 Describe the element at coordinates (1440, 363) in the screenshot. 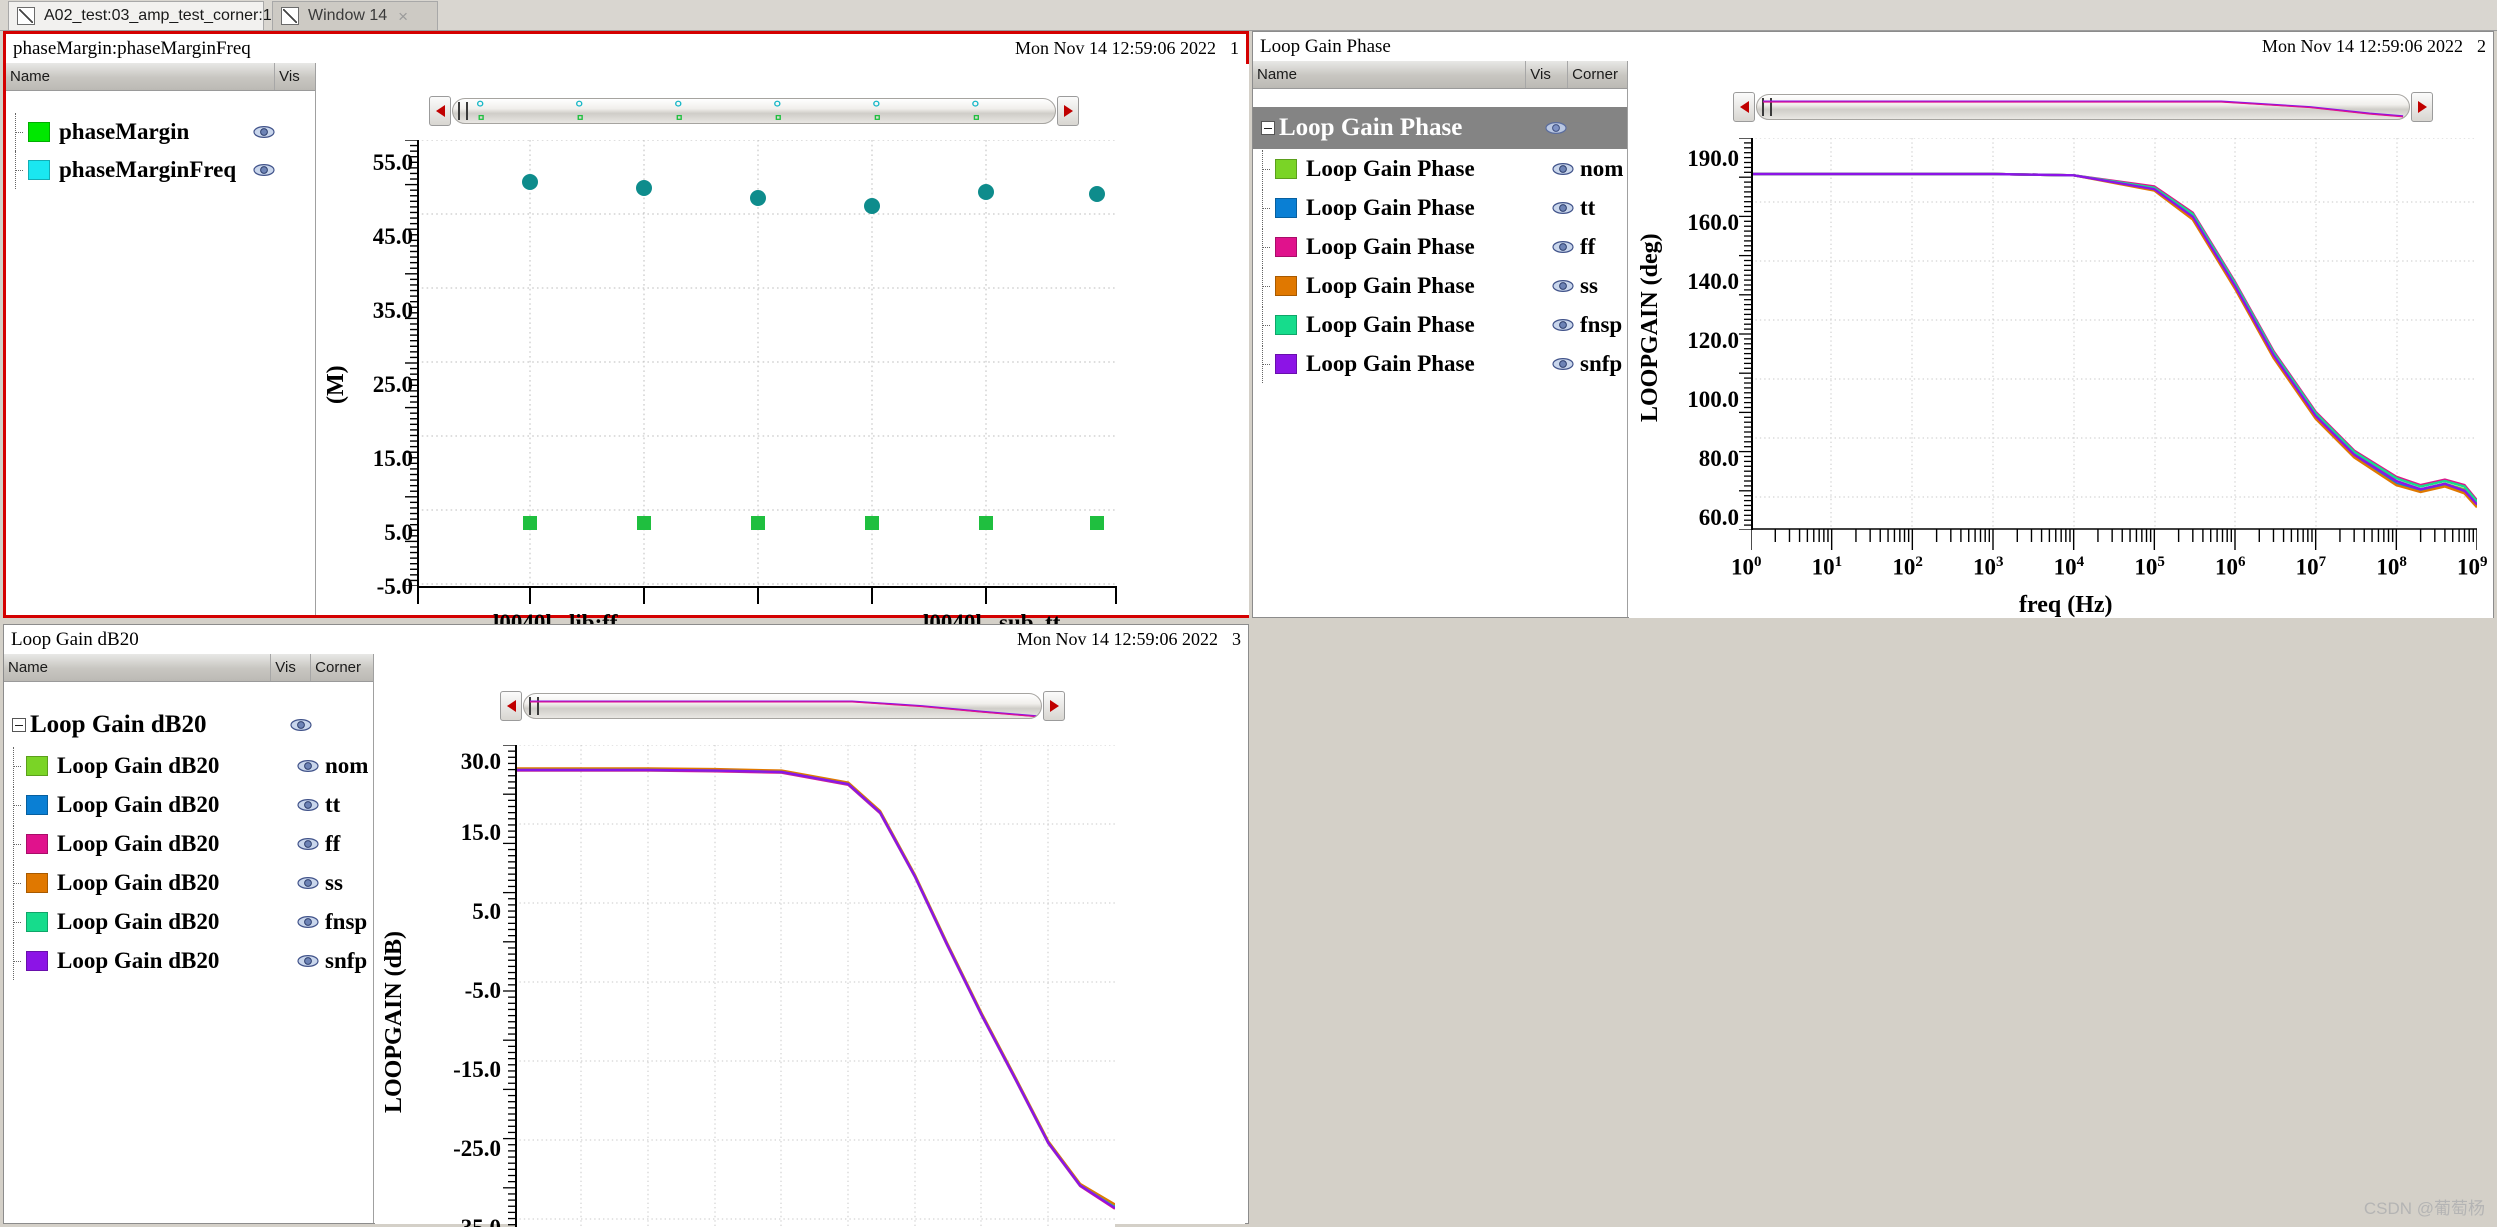

I see `legend-row-snfp: Loop Gain Phase snfp` at that location.